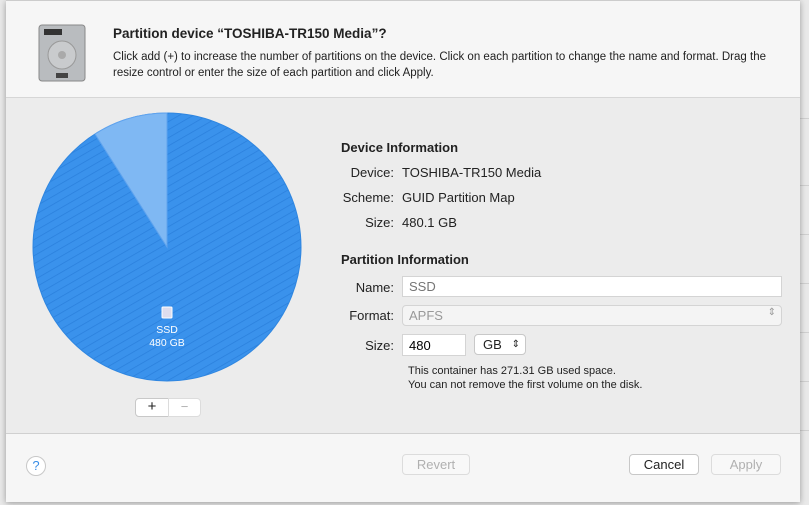  What do you see at coordinates (492, 344) in the screenshot?
I see `unit-value: GB` at bounding box center [492, 344].